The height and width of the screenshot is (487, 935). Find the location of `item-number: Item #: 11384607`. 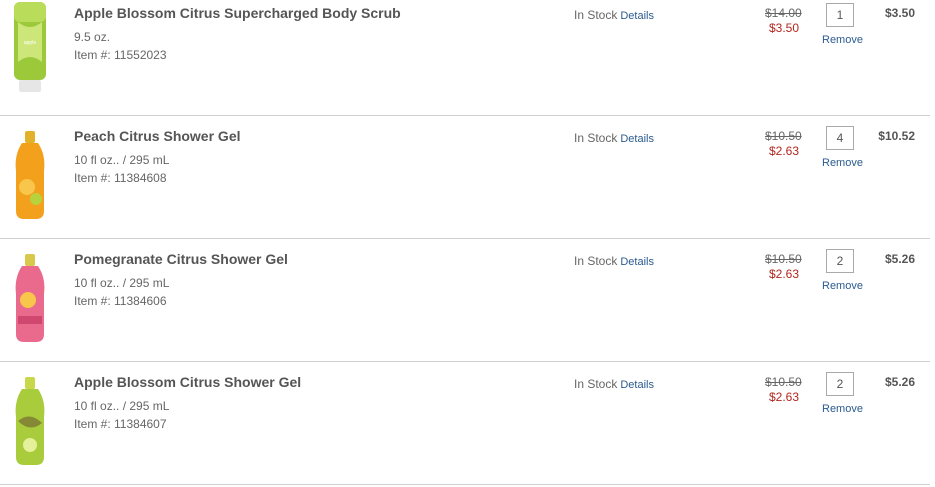

item-number: Item #: 11384607 is located at coordinates (120, 424).